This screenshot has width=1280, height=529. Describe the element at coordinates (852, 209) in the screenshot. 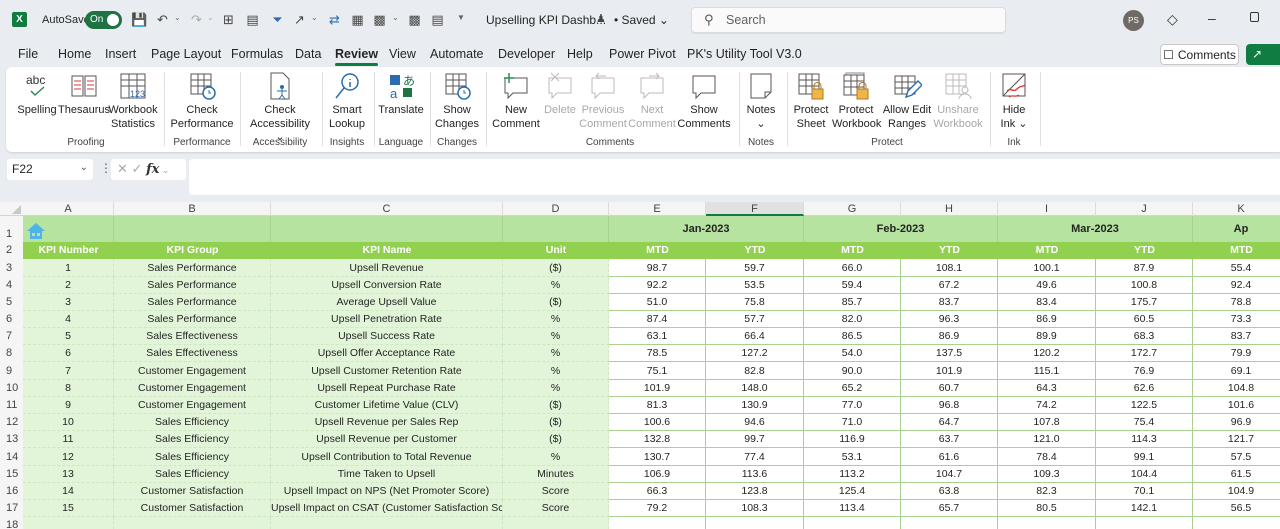

I see `column-header-g: G` at that location.